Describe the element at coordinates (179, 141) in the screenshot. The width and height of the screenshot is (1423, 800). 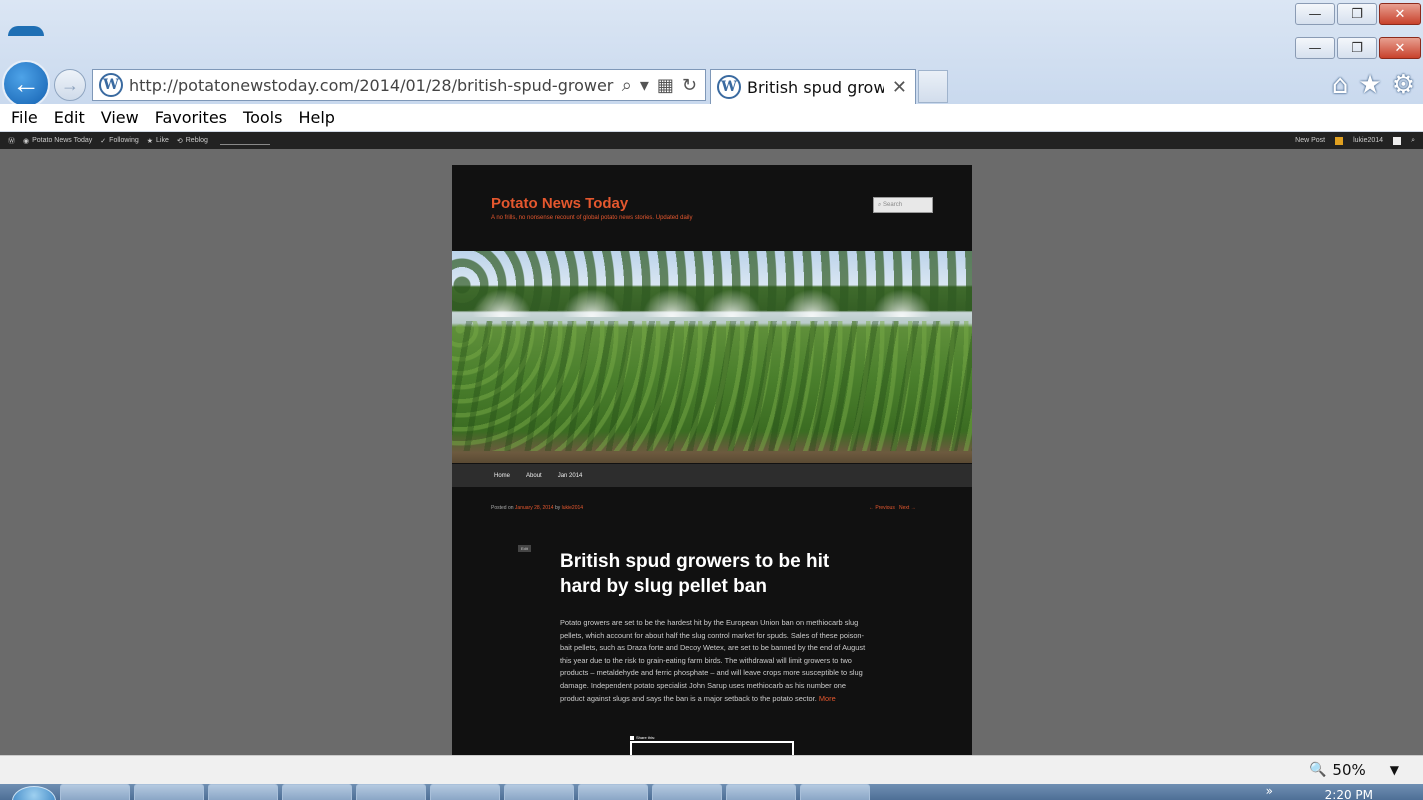
I see `reblog-icon: ⟲` at that location.